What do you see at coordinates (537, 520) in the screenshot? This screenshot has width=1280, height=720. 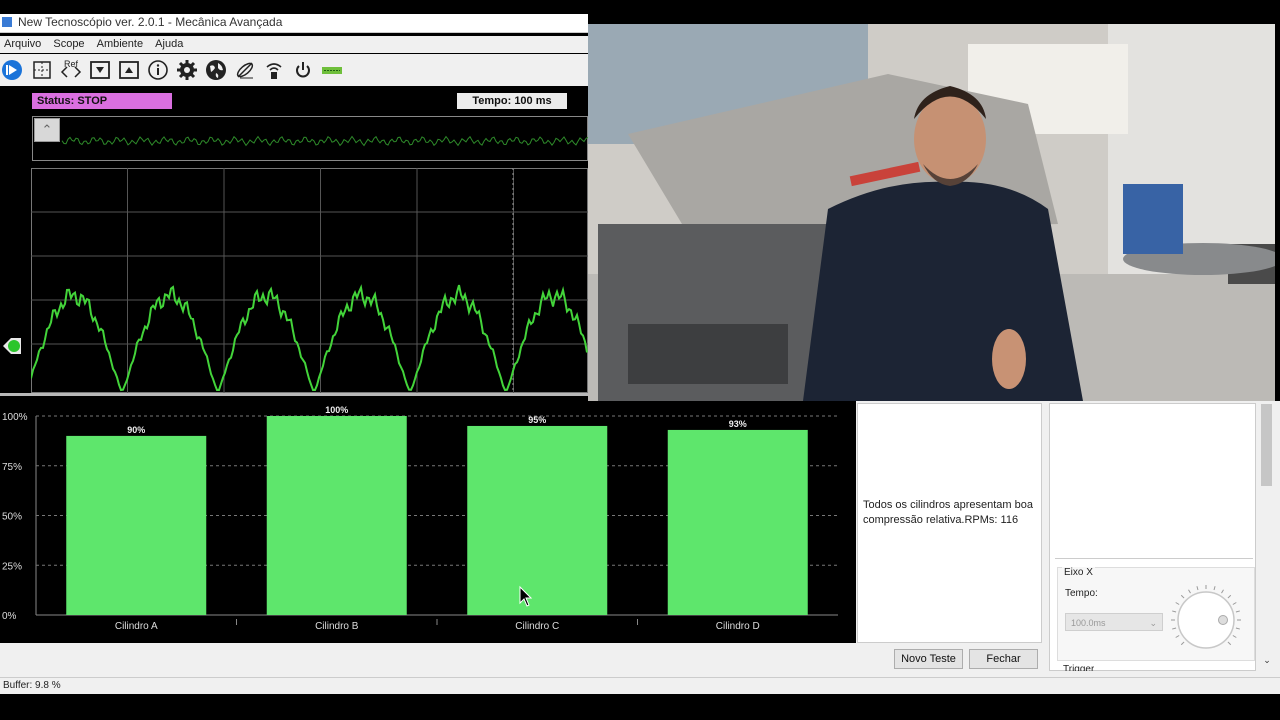 I see `bar-cilindro-c` at bounding box center [537, 520].